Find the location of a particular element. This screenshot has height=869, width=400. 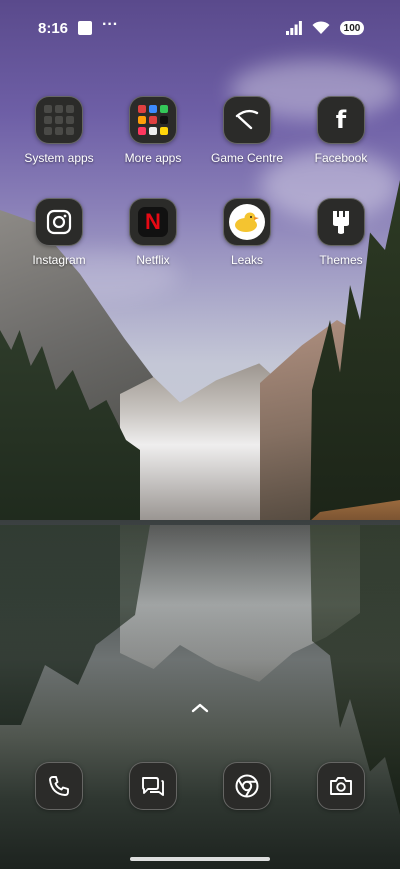

netflix-icon: N is located at coordinates (153, 222).